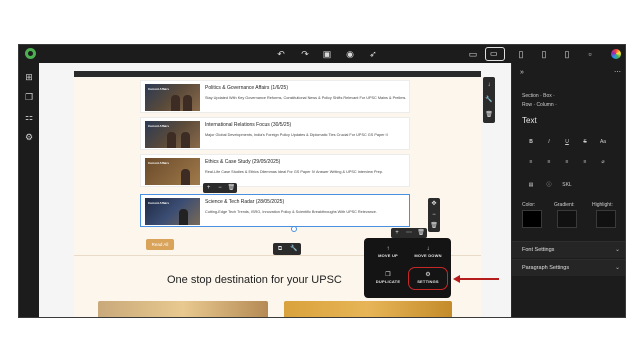 This screenshot has width=644, height=362. What do you see at coordinates (254, 280) in the screenshot?
I see `section-headline: One stop destination for your UPSC` at bounding box center [254, 280].